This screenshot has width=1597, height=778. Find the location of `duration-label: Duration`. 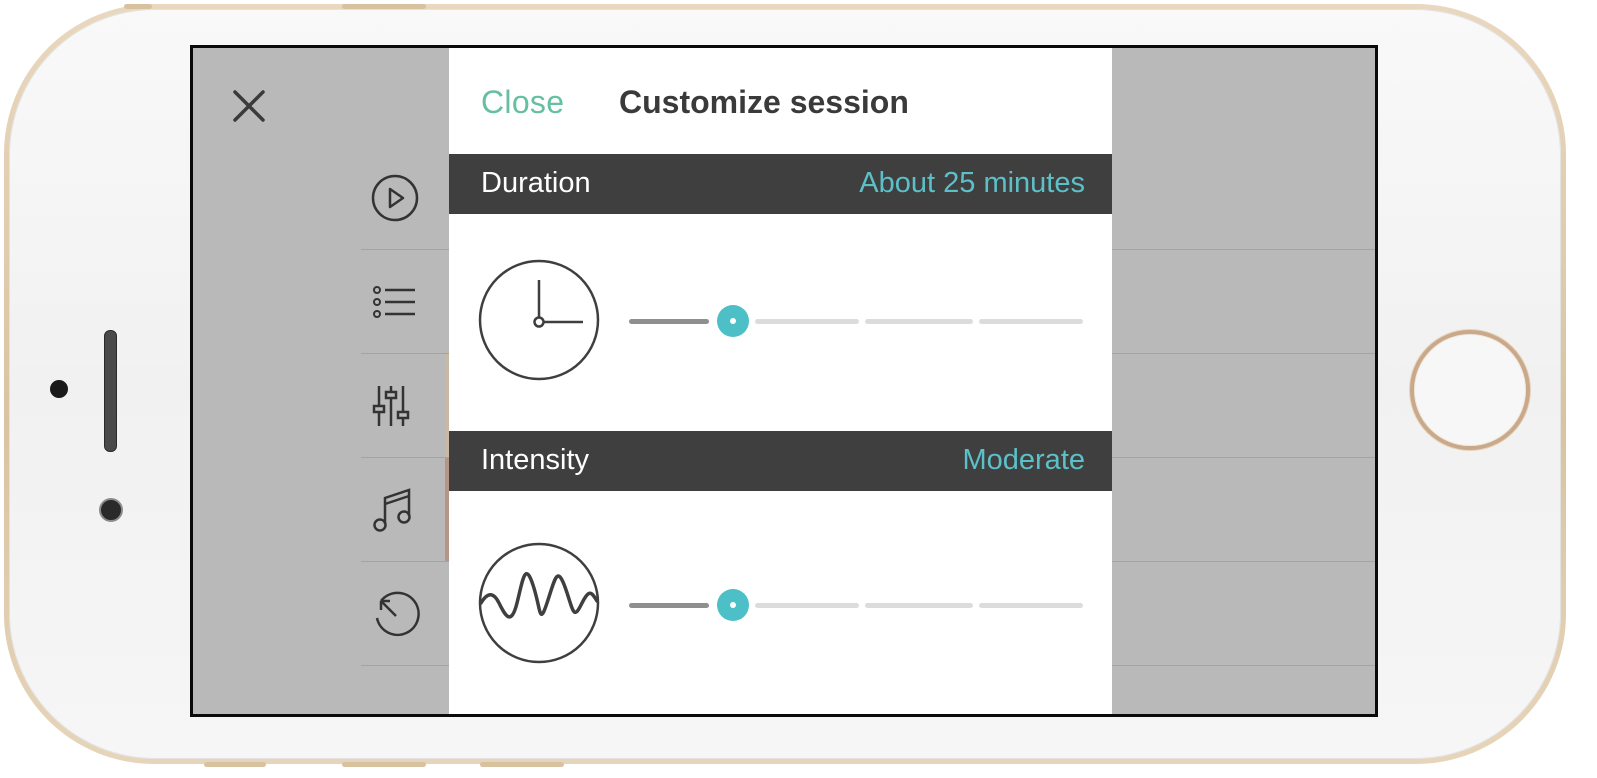

duration-label: Duration is located at coordinates (536, 183).